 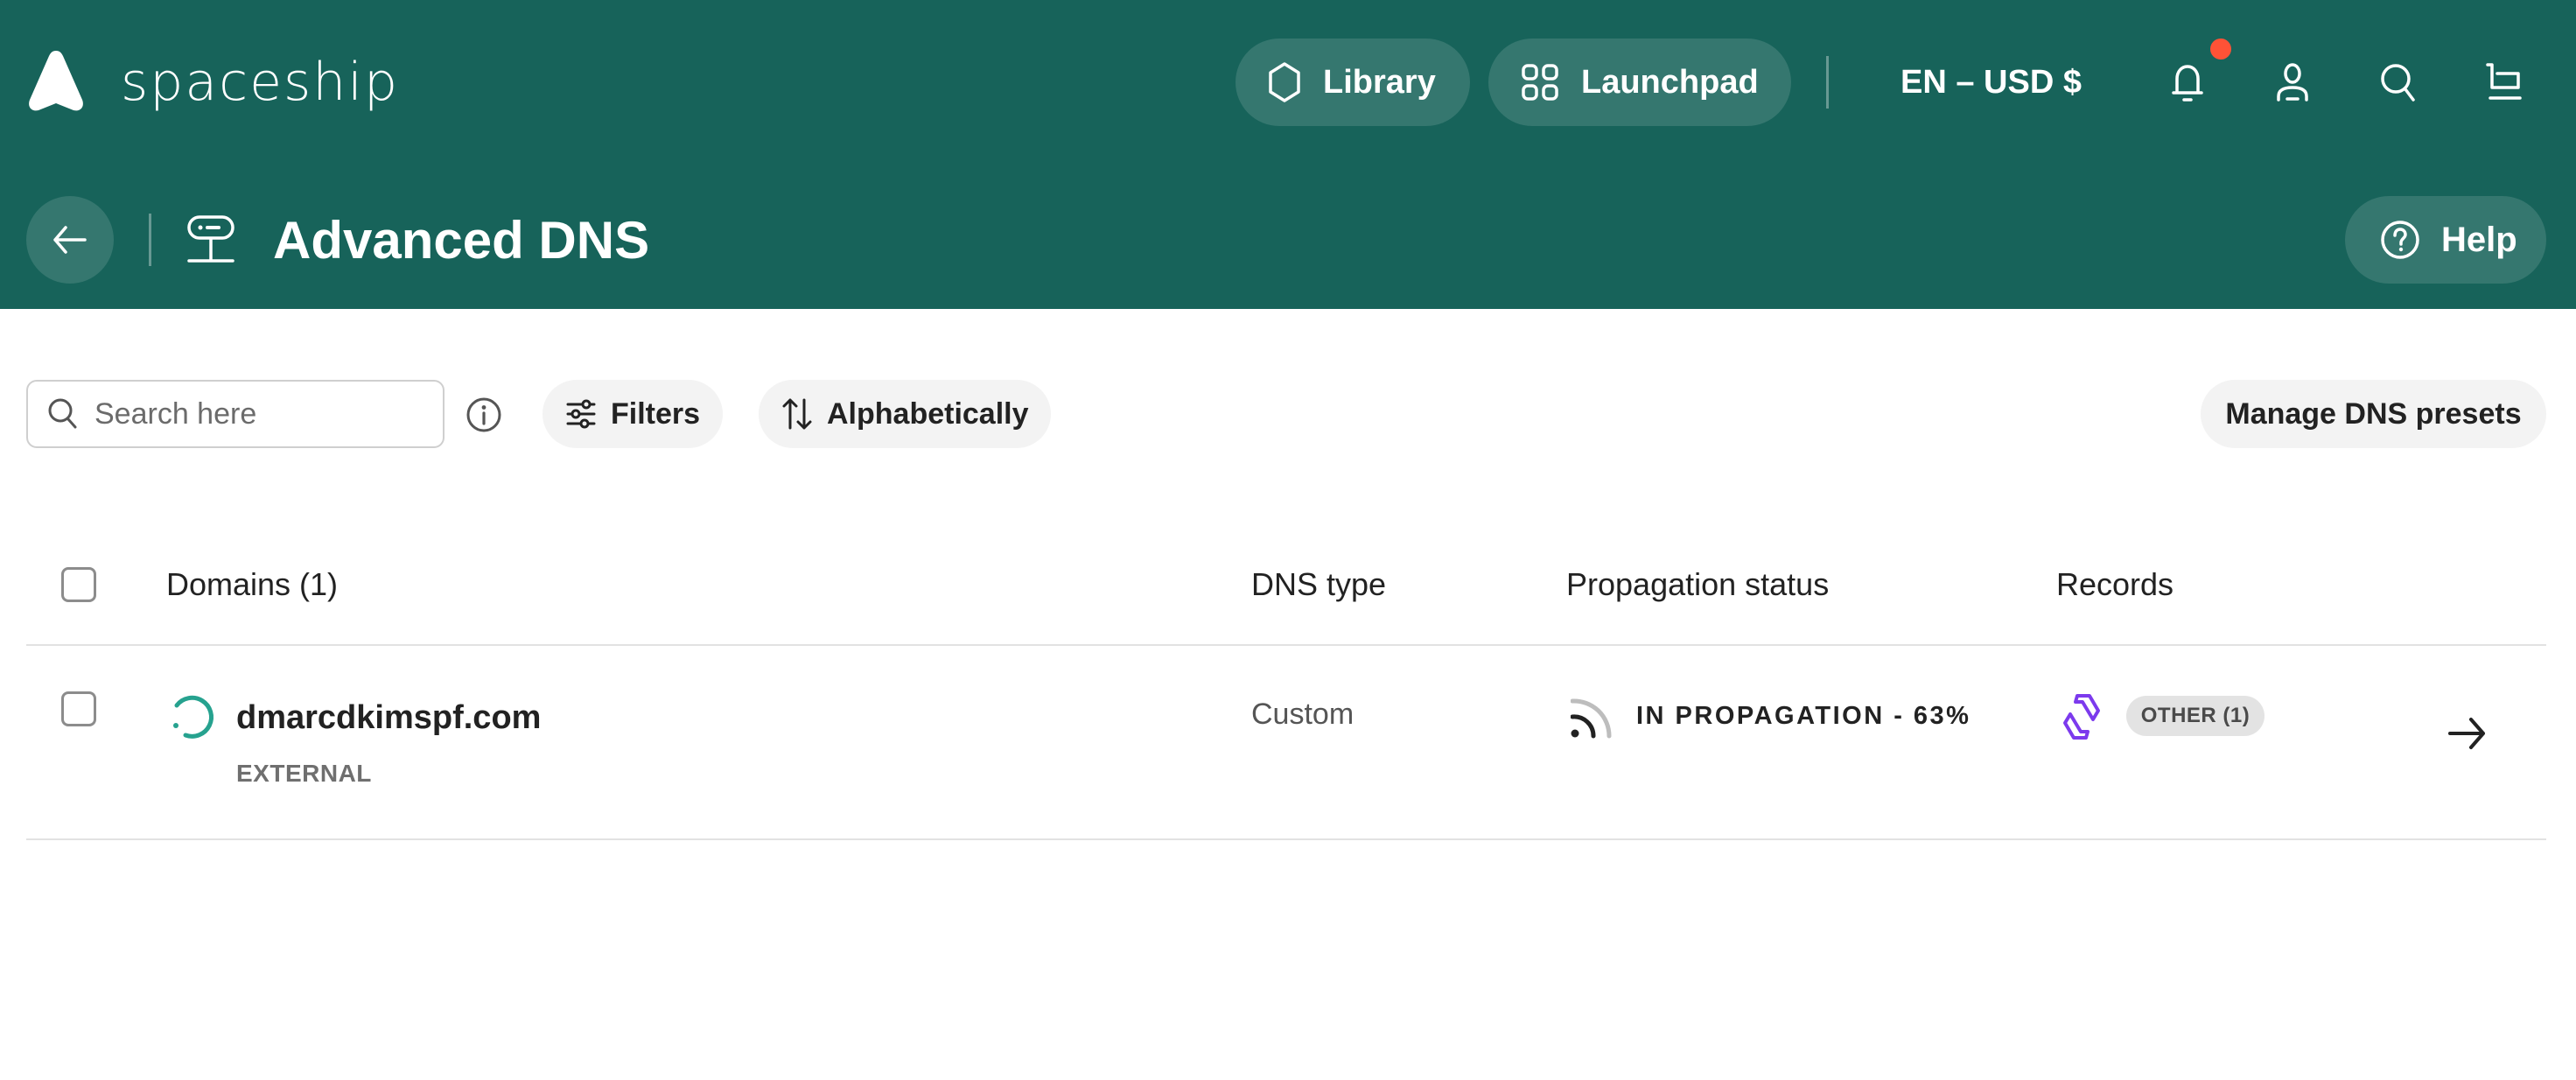 I want to click on search-field, so click(x=235, y=414).